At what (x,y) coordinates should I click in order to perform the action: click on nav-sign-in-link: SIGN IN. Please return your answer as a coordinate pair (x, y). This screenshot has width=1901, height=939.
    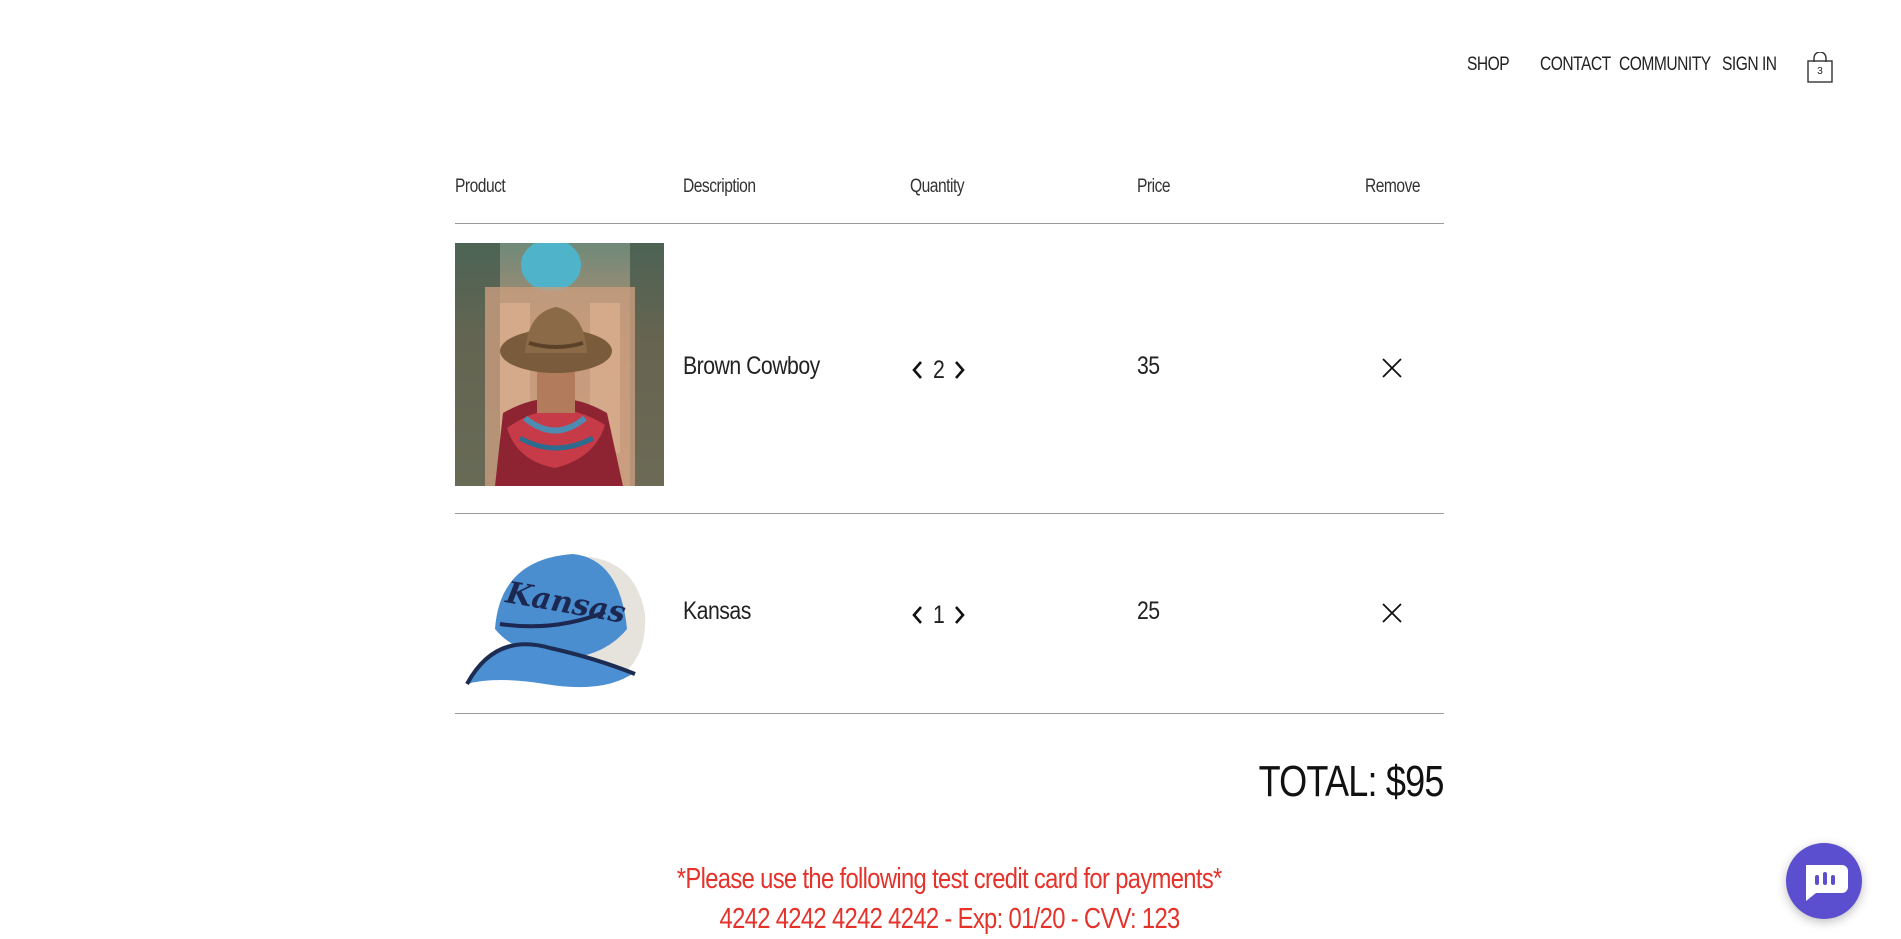
    Looking at the image, I should click on (1749, 65).